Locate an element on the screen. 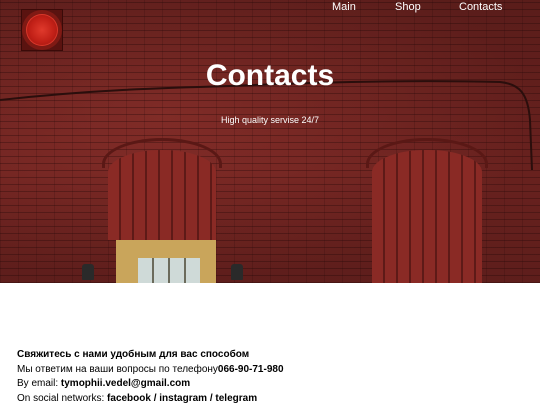  nav-main: Main is located at coordinates (344, 7).